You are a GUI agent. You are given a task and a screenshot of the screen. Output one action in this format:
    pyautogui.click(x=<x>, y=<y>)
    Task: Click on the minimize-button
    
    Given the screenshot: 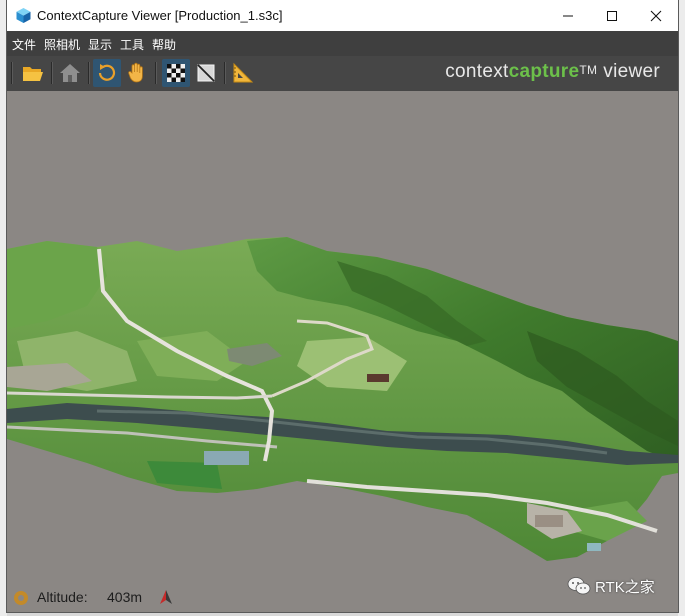 What is the action you would take?
    pyautogui.click(x=568, y=15)
    